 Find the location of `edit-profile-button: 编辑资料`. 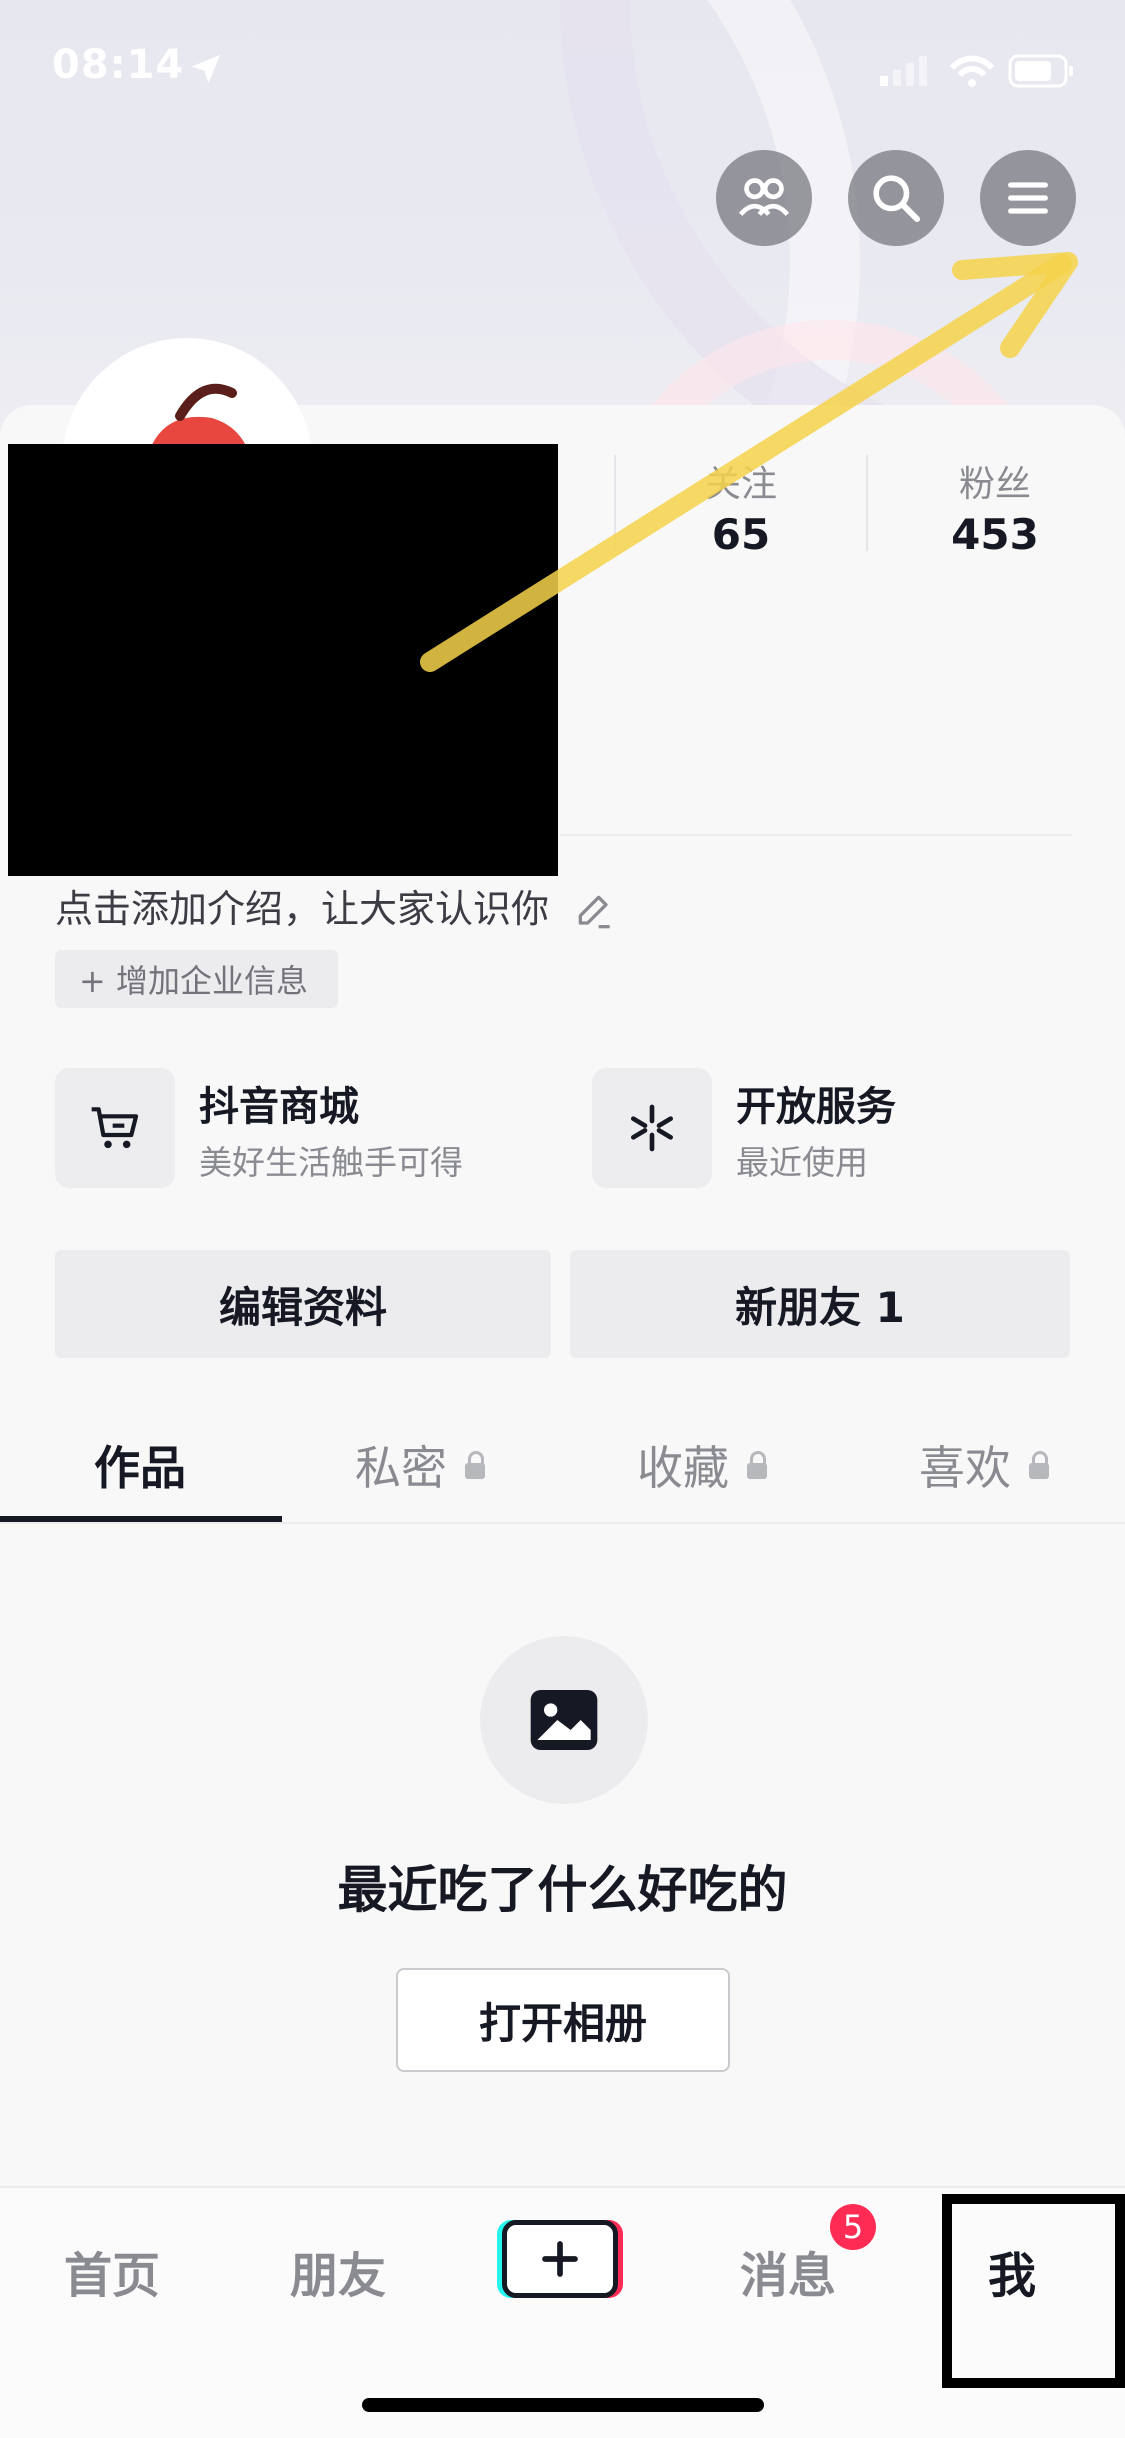

edit-profile-button: 编辑资料 is located at coordinates (303, 1304).